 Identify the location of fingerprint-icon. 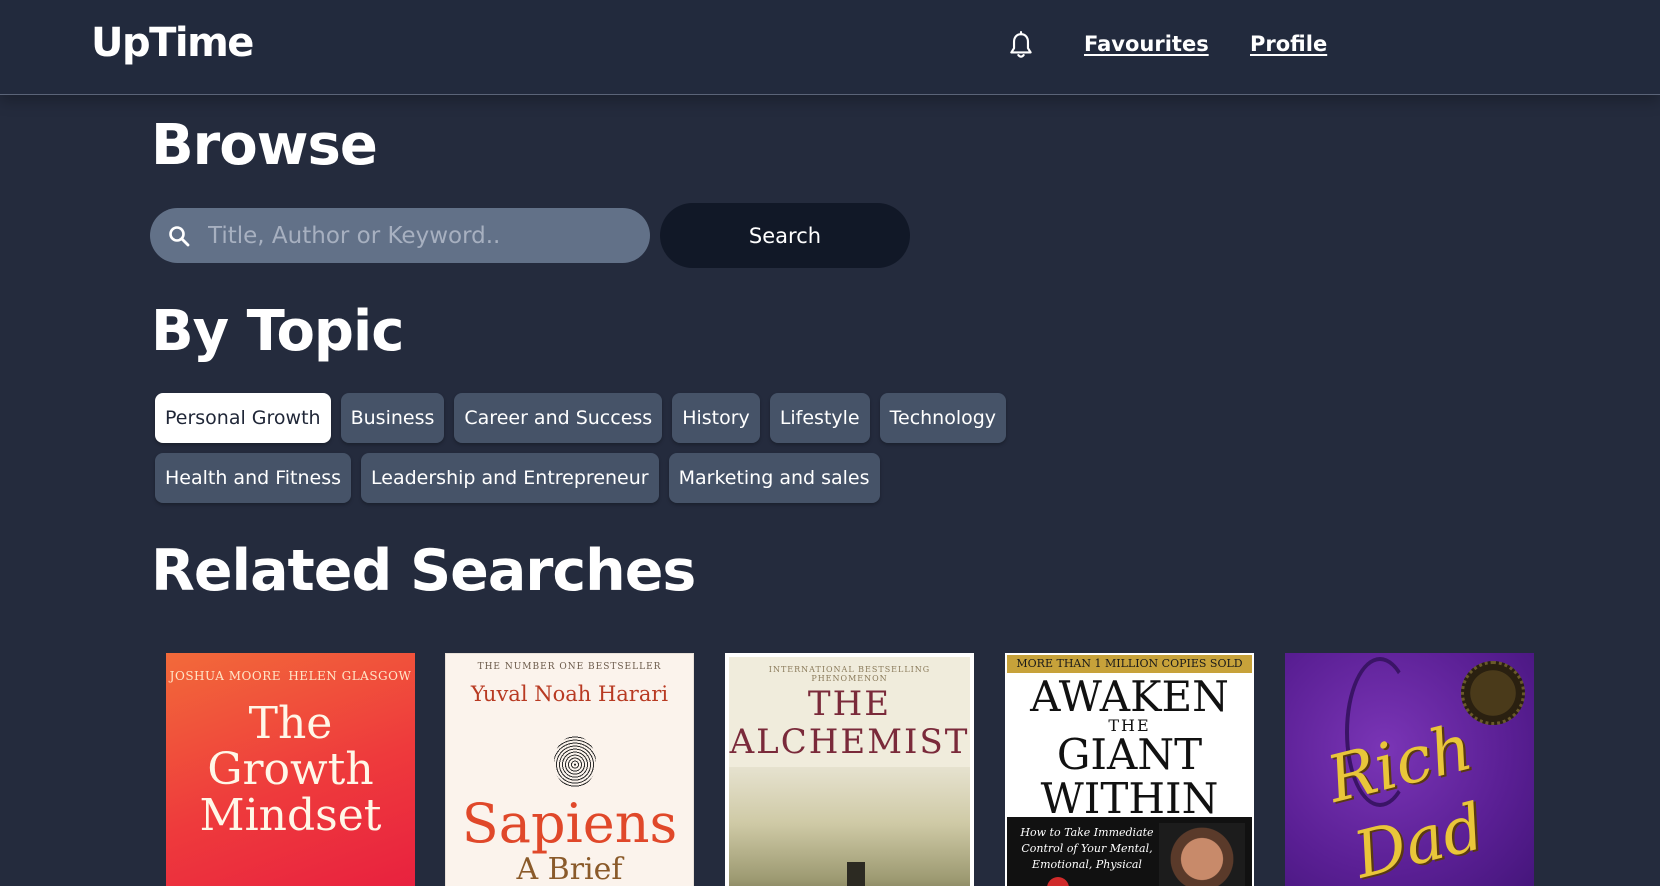
(575, 762).